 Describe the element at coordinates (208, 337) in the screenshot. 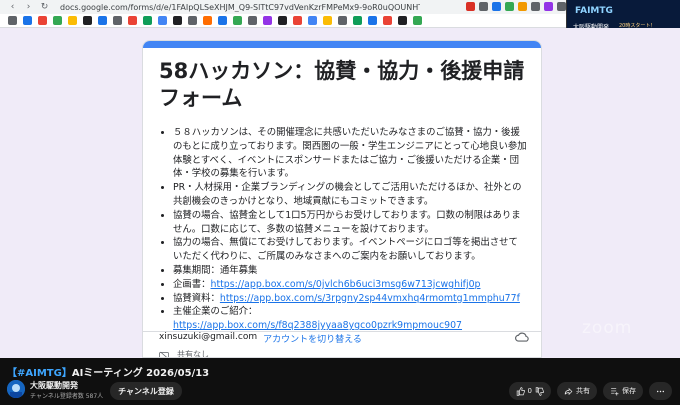

I see `account-email: xinsuzuki@gmail.com` at that location.